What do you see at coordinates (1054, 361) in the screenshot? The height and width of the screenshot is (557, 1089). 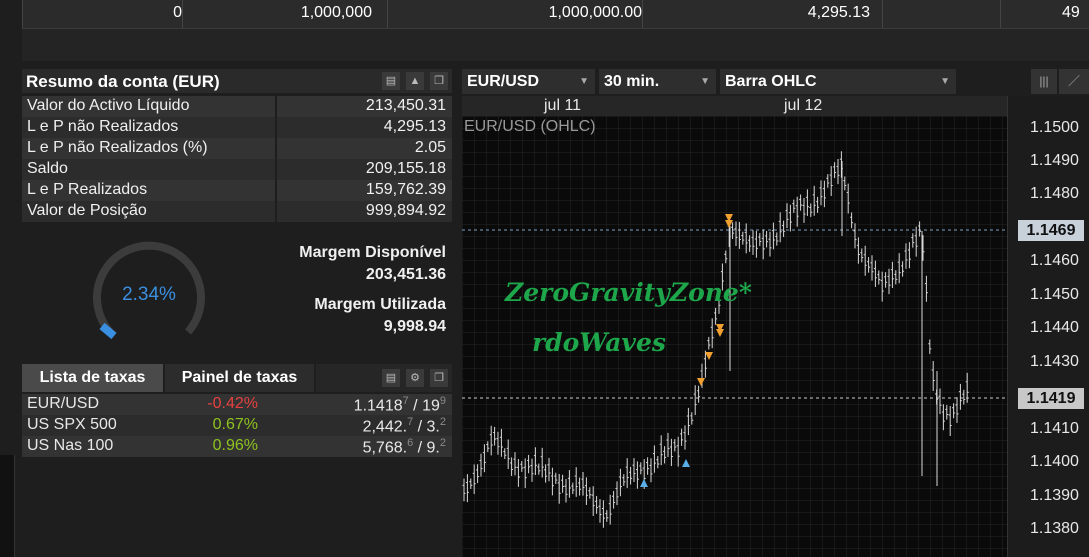 I see `price-tick: 1.1430` at bounding box center [1054, 361].